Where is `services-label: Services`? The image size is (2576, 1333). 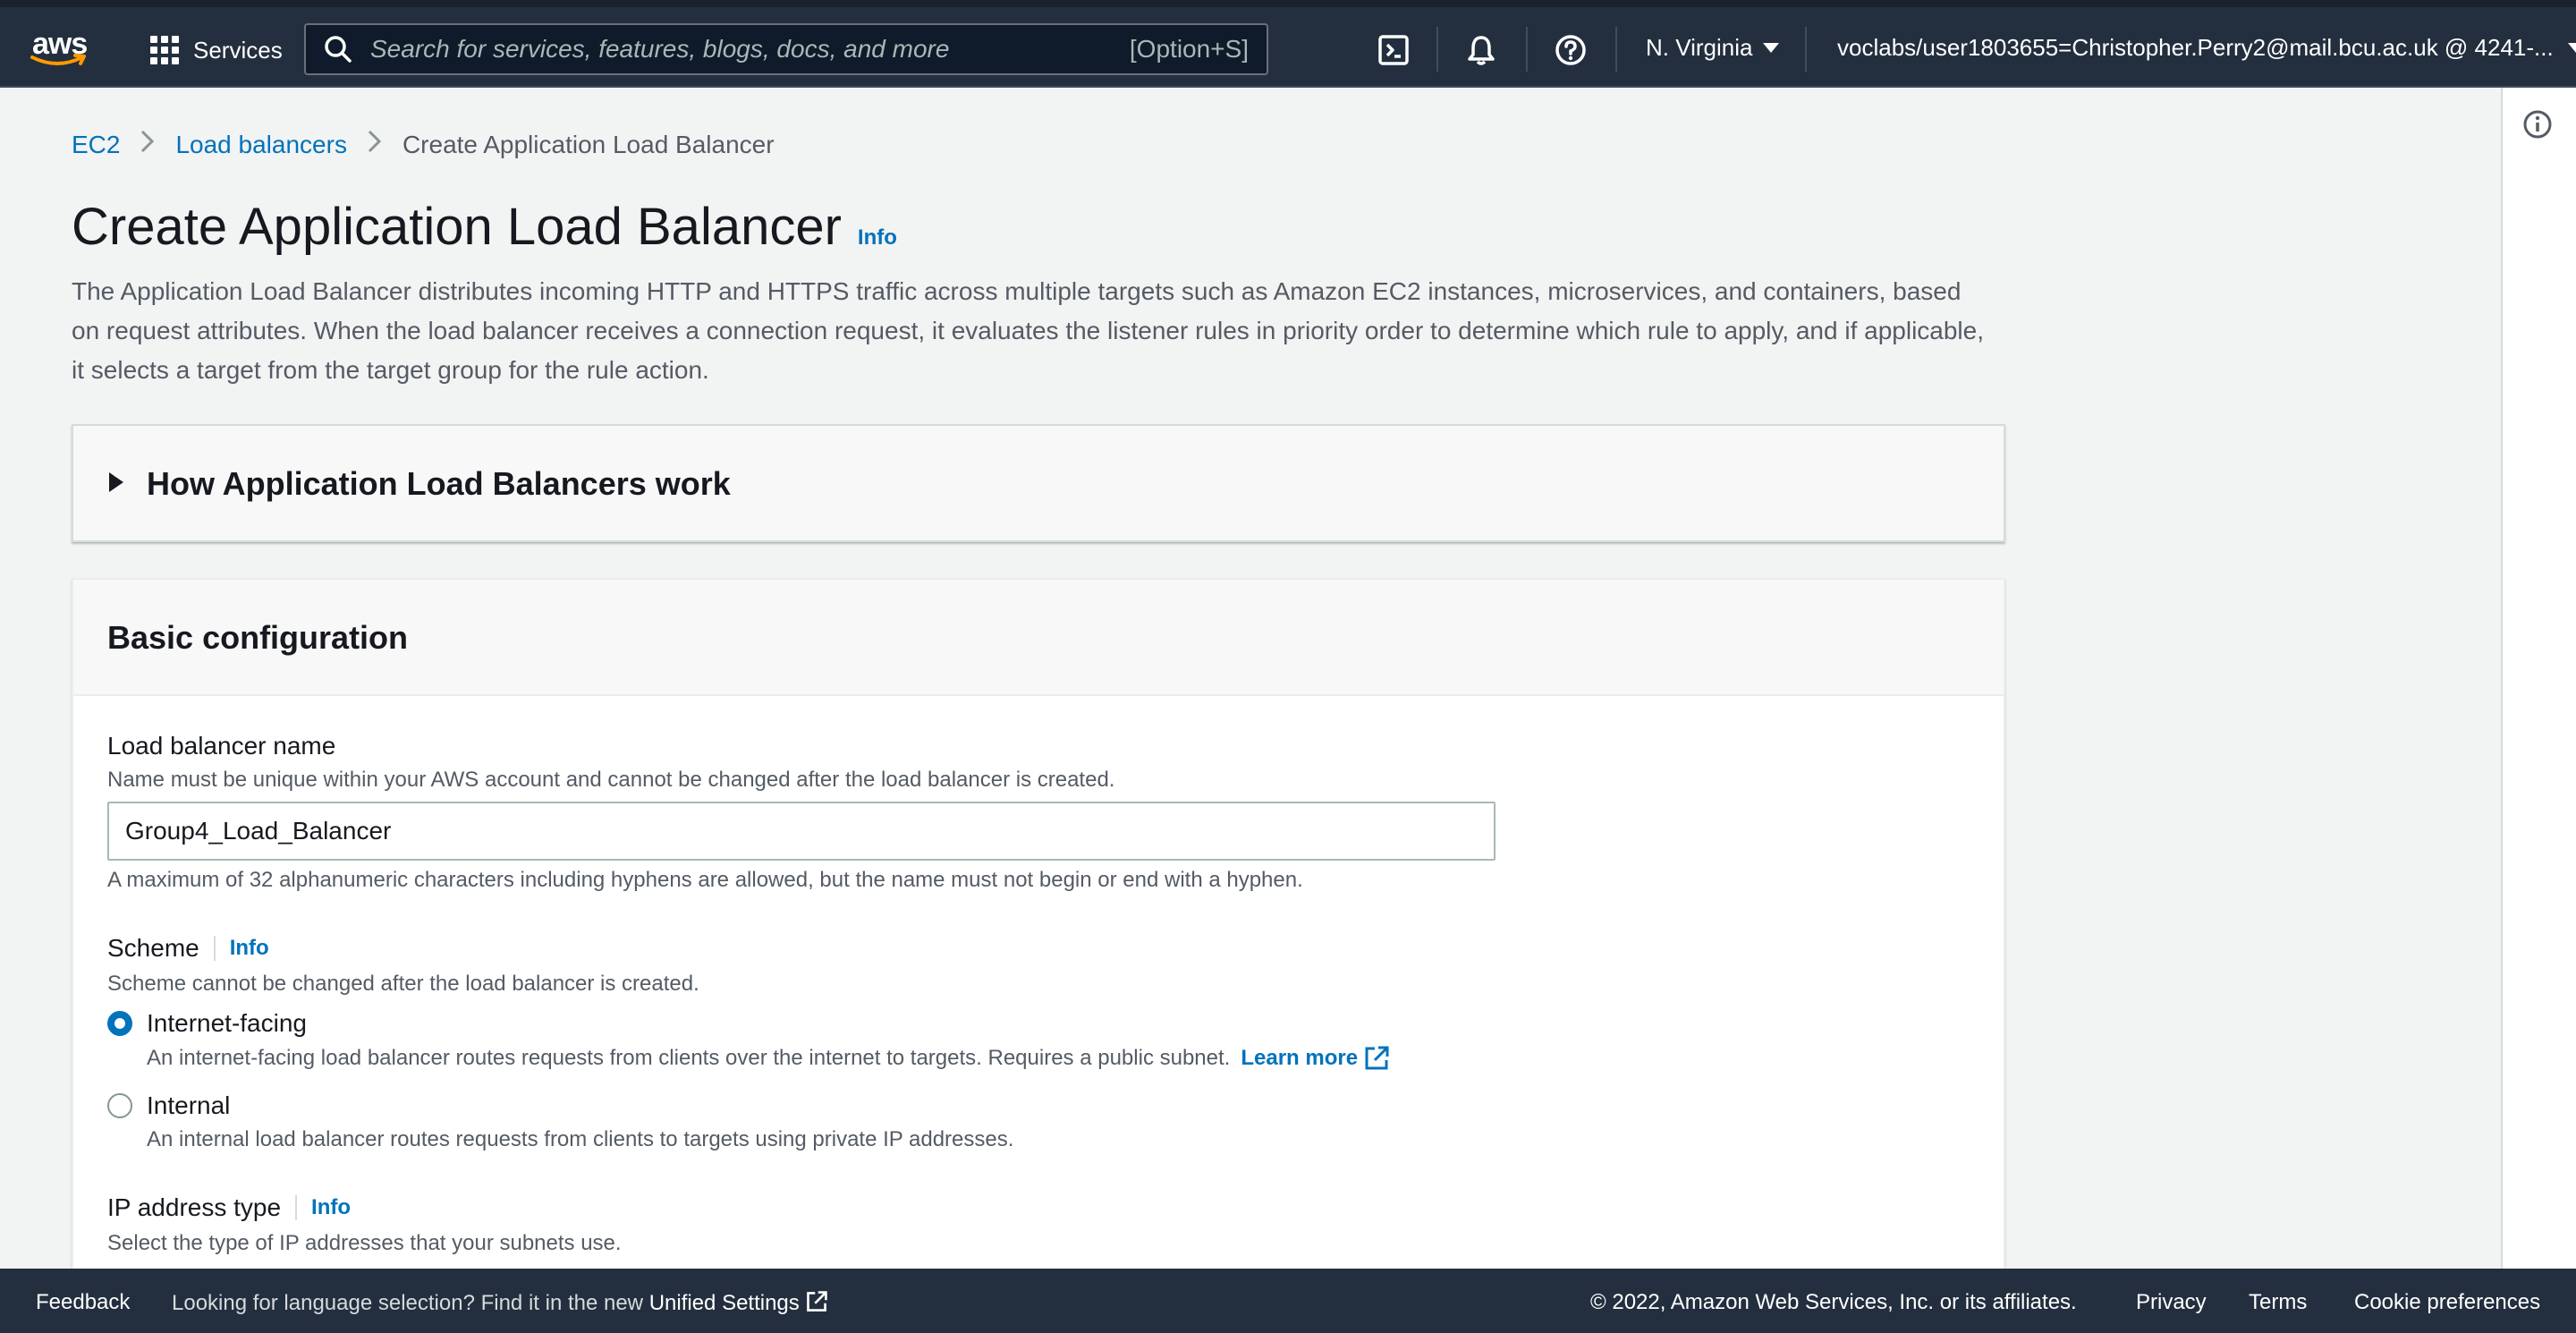 services-label: Services is located at coordinates (238, 50).